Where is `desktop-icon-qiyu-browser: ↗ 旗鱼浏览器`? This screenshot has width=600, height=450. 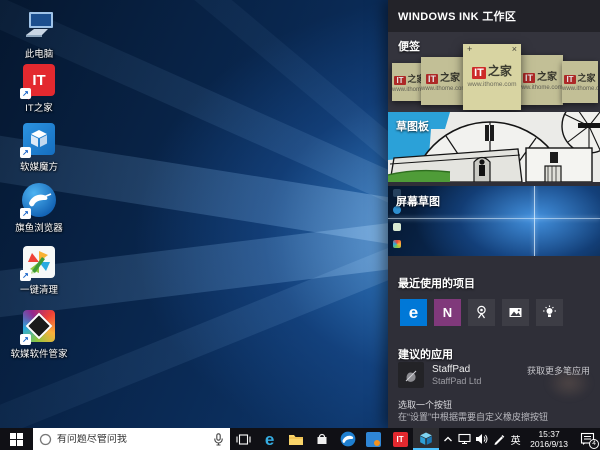 desktop-icon-qiyu-browser: ↗ 旗鱼浏览器 is located at coordinates (39, 208).